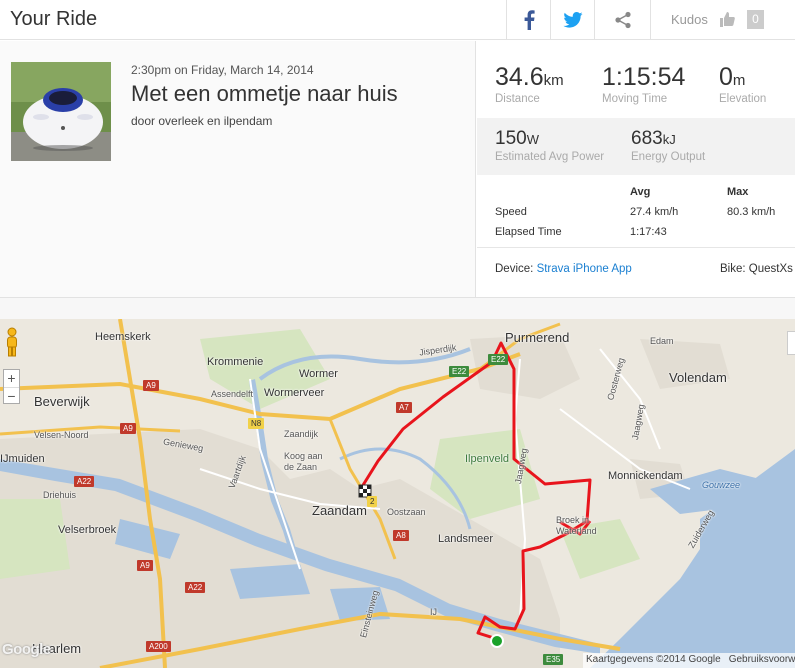  I want to click on energy-value: 683, so click(647, 138).